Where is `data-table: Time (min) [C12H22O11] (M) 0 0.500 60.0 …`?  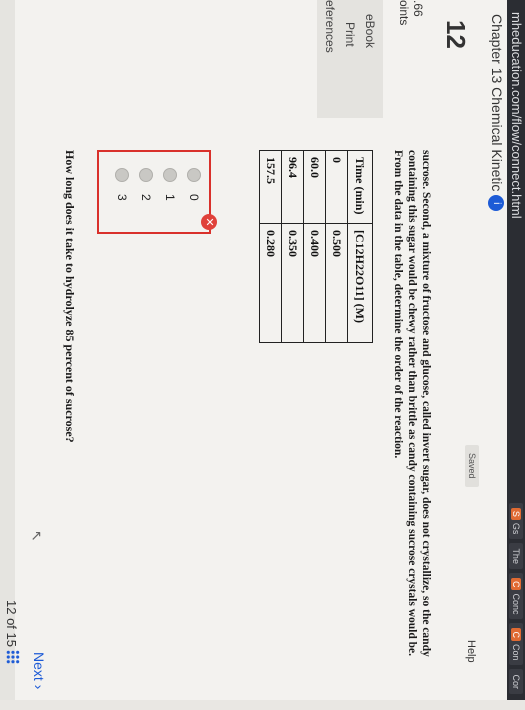
data-table: Time (min) [C12H22O11] (M) 0 0.500 60.0 … is located at coordinates (316, 246).